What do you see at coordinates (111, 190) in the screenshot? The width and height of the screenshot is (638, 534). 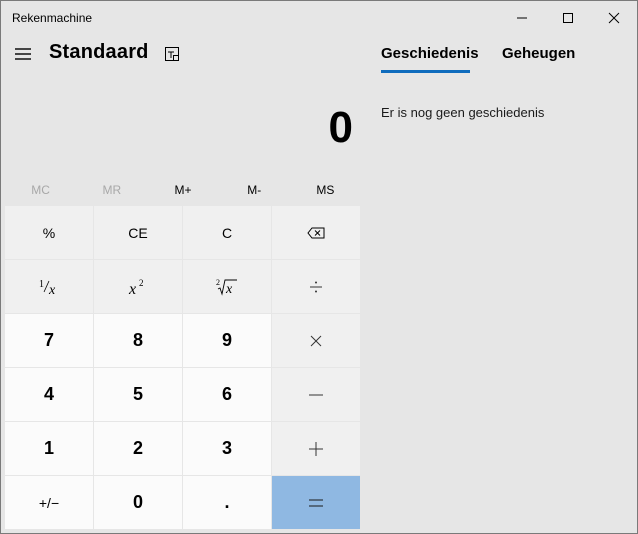 I see `memory-recall-button: MR` at bounding box center [111, 190].